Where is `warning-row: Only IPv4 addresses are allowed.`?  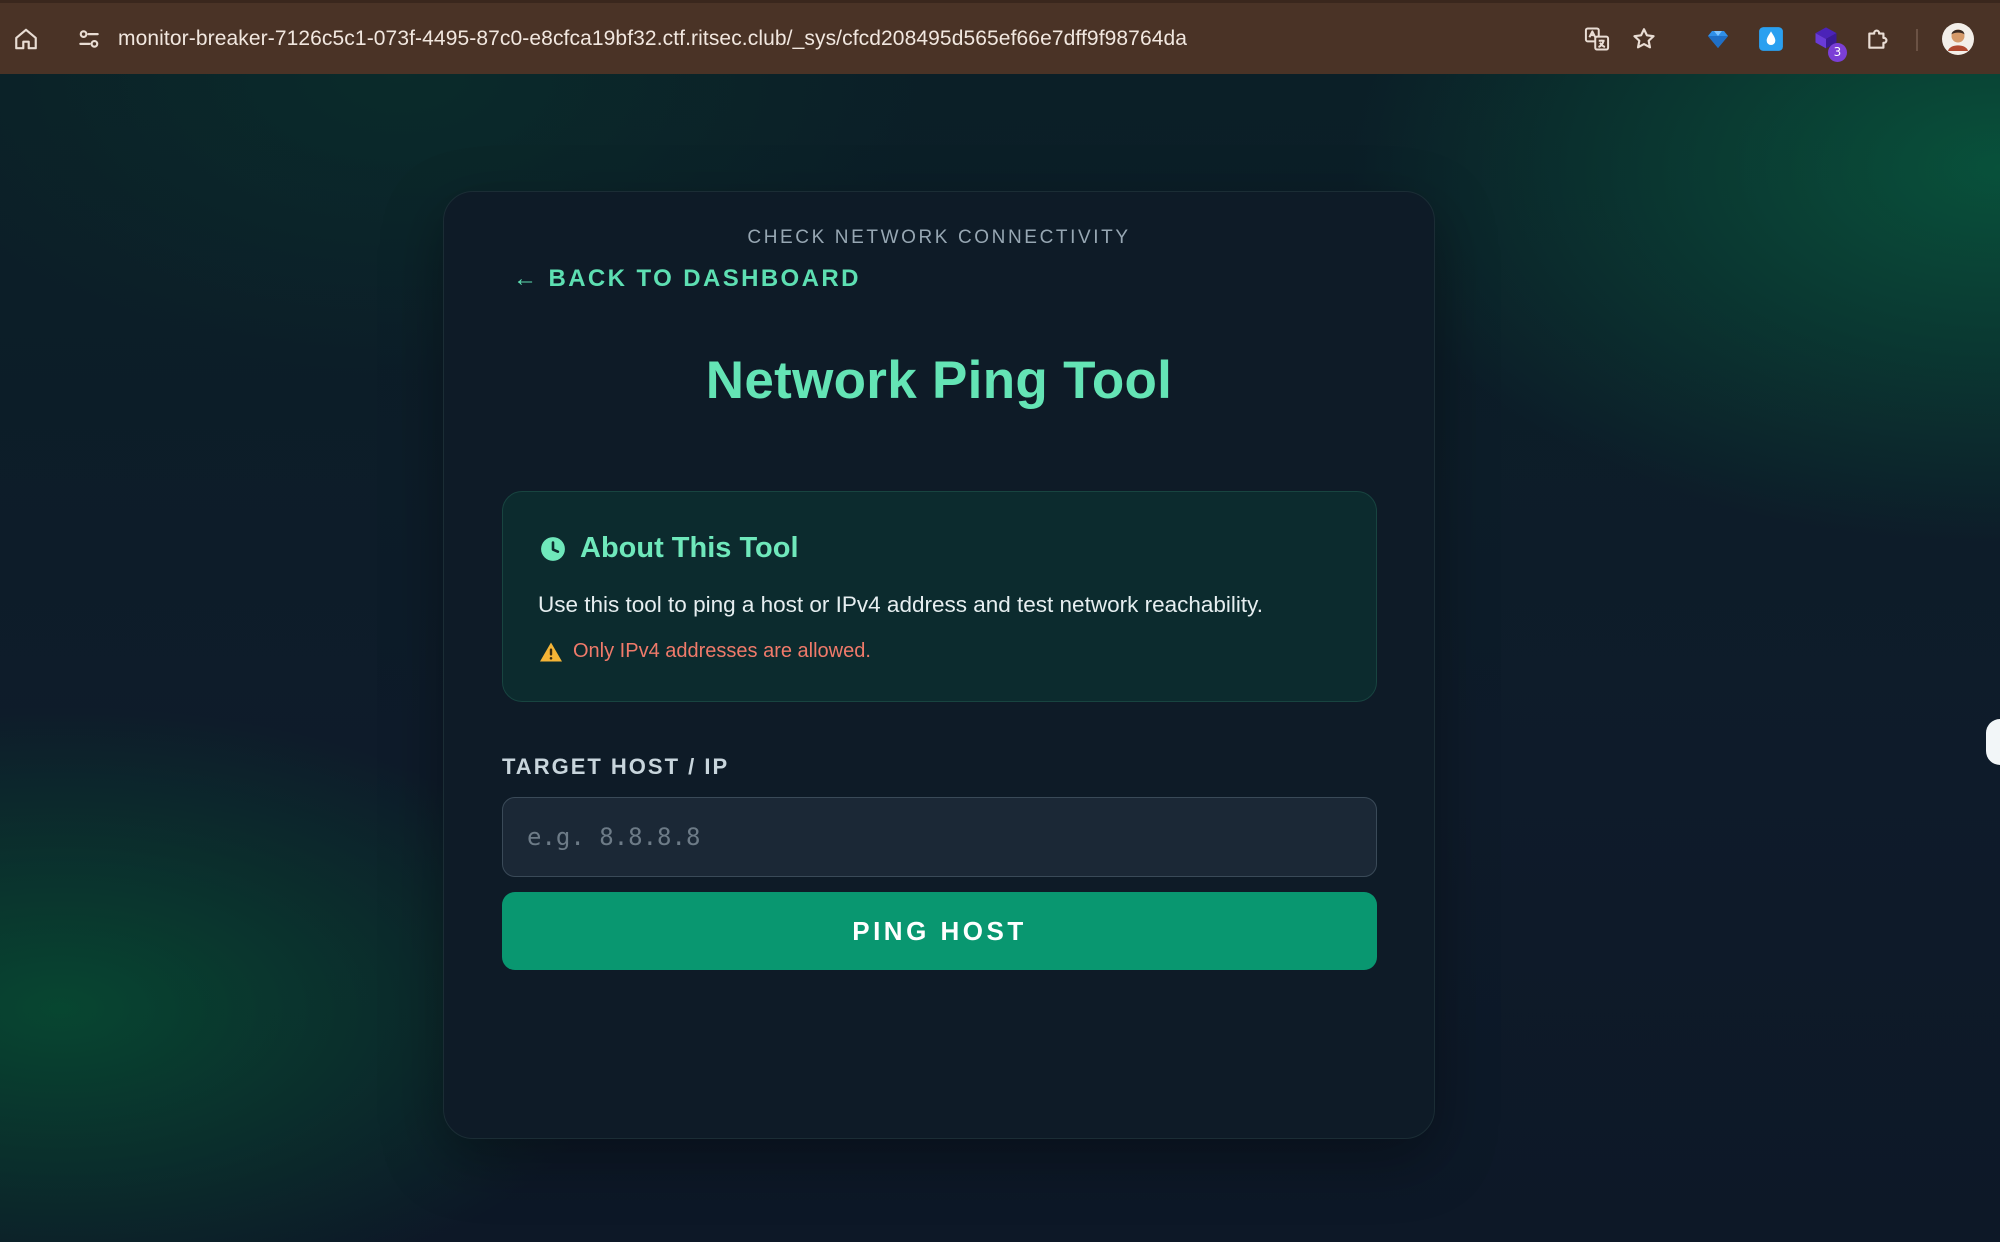 warning-row: Only IPv4 addresses are allowed. is located at coordinates (705, 651).